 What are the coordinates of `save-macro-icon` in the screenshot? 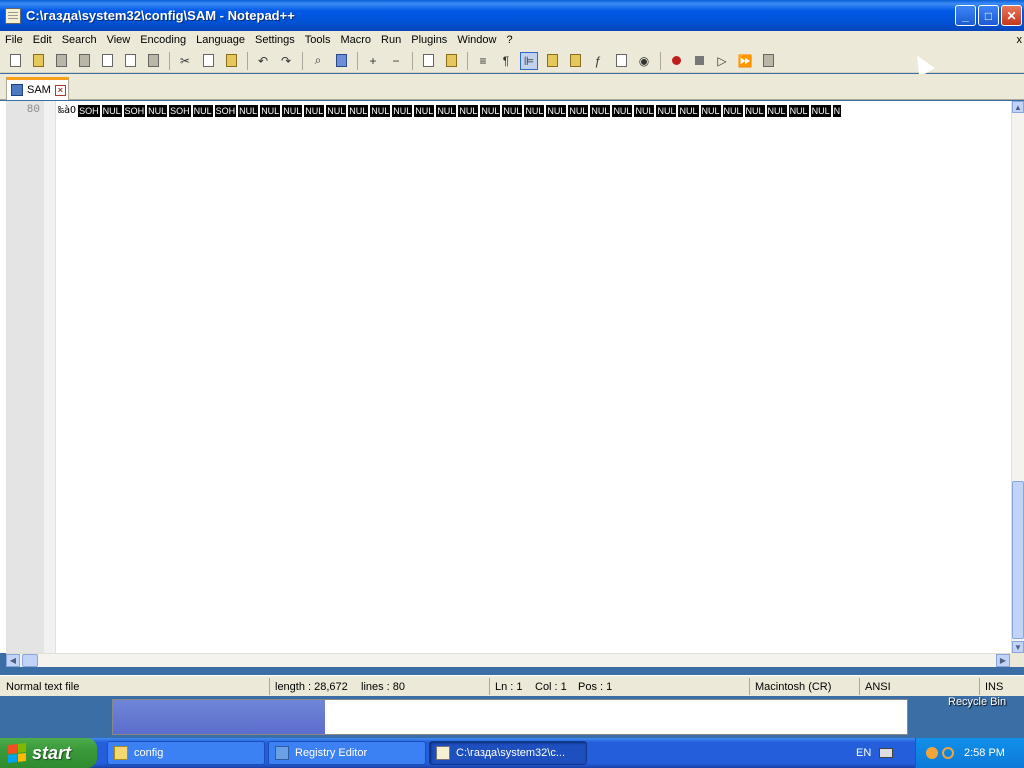 It's located at (768, 61).